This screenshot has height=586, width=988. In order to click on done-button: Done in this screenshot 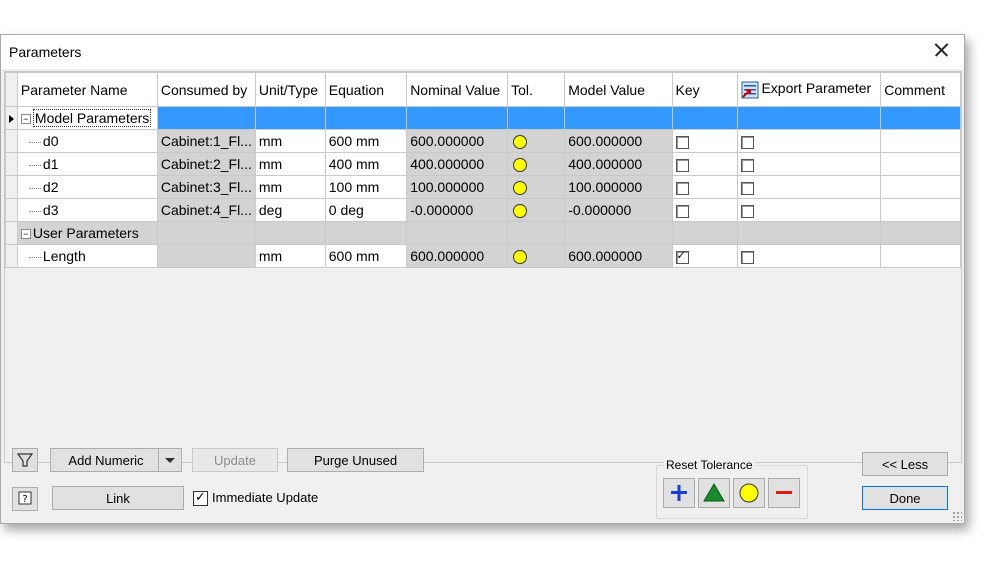, I will do `click(905, 498)`.